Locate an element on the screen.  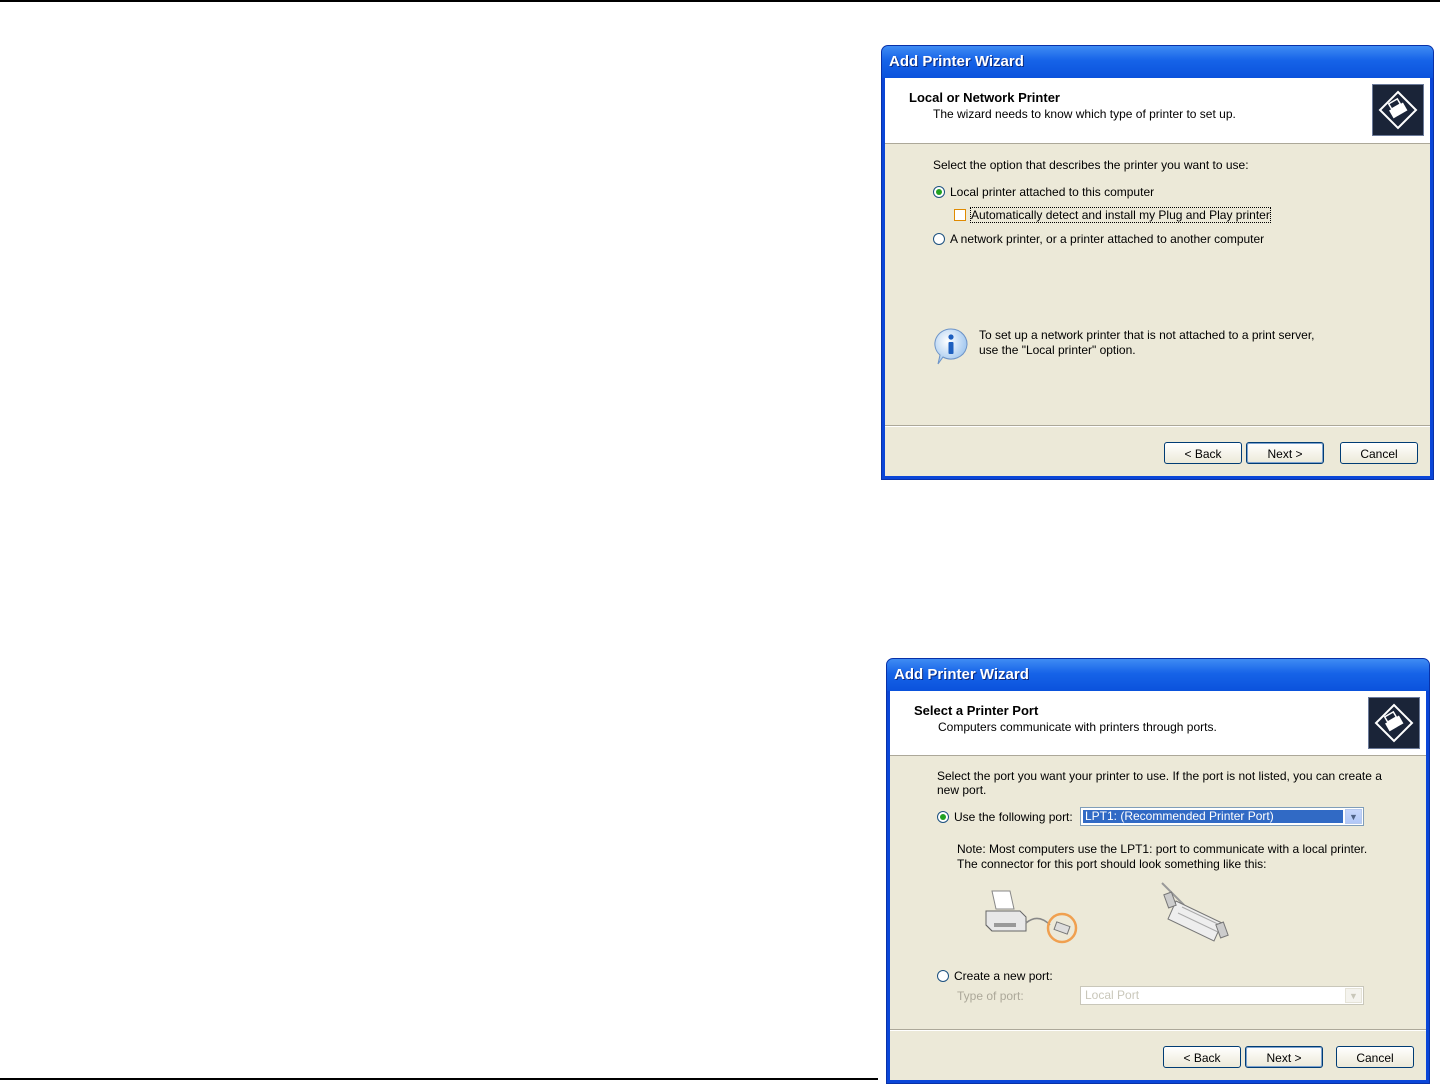
network-printer-radio is located at coordinates (939, 239).